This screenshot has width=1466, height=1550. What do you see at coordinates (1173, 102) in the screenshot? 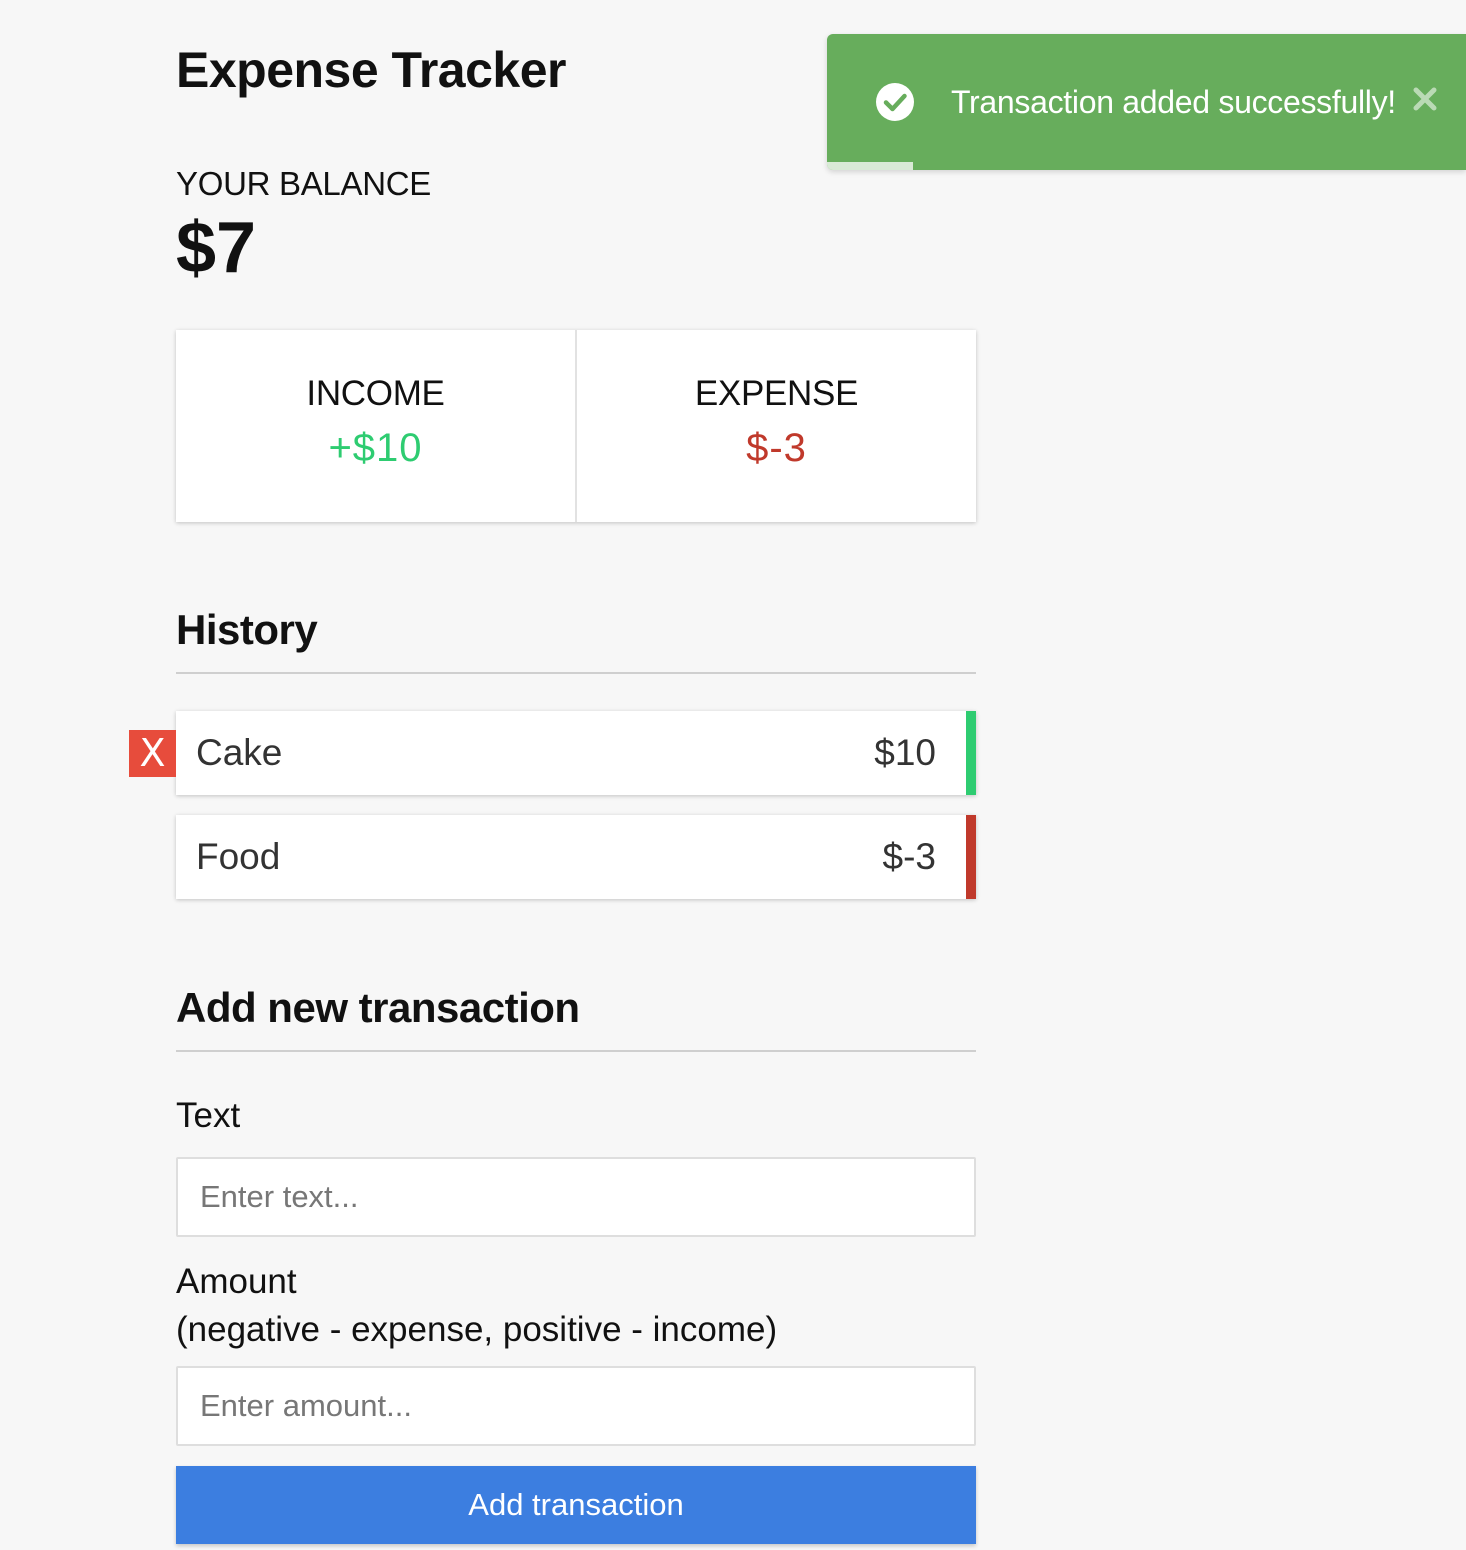
I see `toast-message: Transaction added successfully!` at bounding box center [1173, 102].